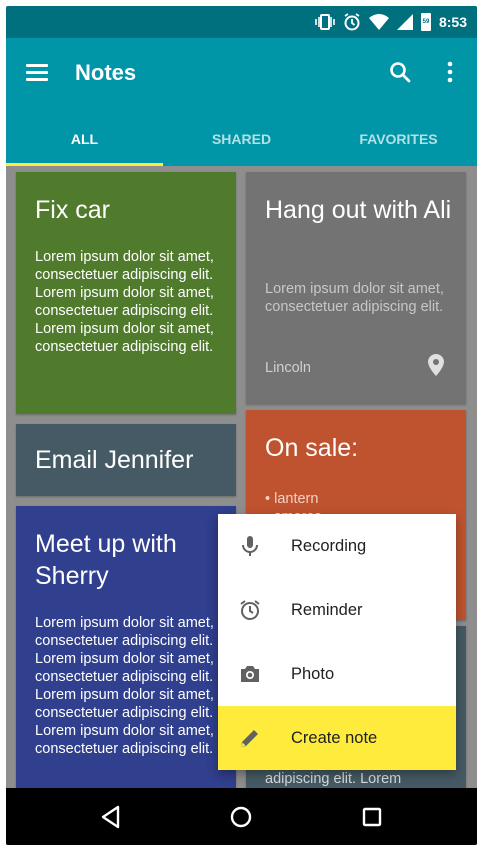  I want to click on menu-item-recording: Recording, so click(337, 546).